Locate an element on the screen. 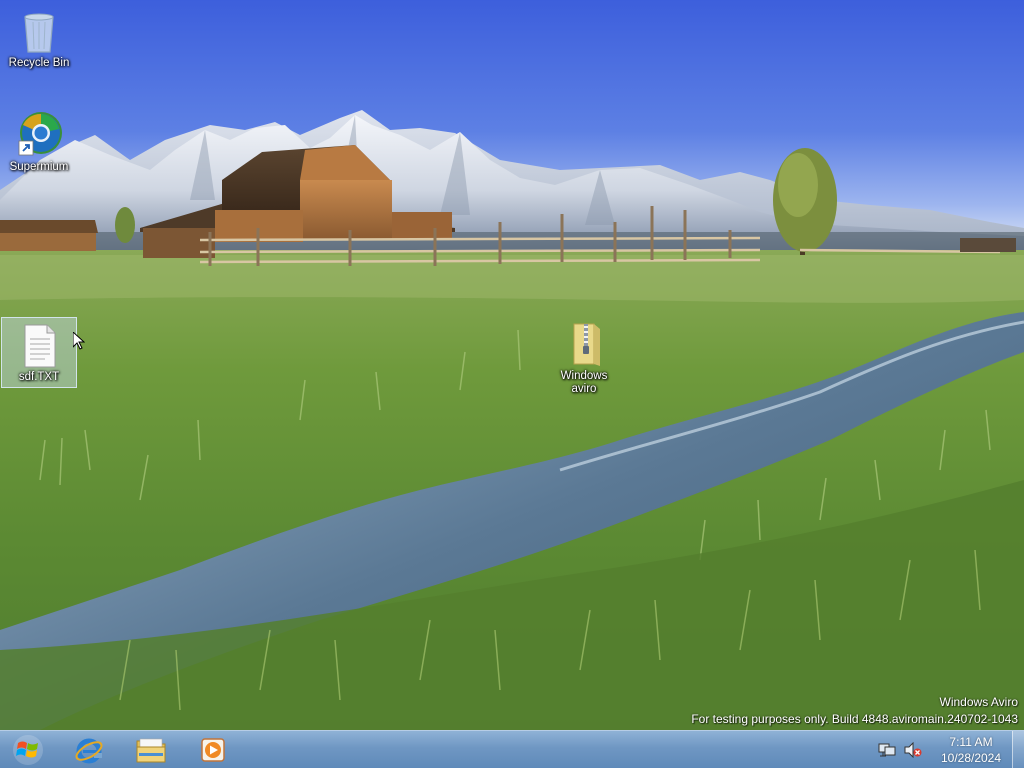 Image resolution: width=1024 pixels, height=768 pixels. internet-explorer-icon is located at coordinates (89, 750).